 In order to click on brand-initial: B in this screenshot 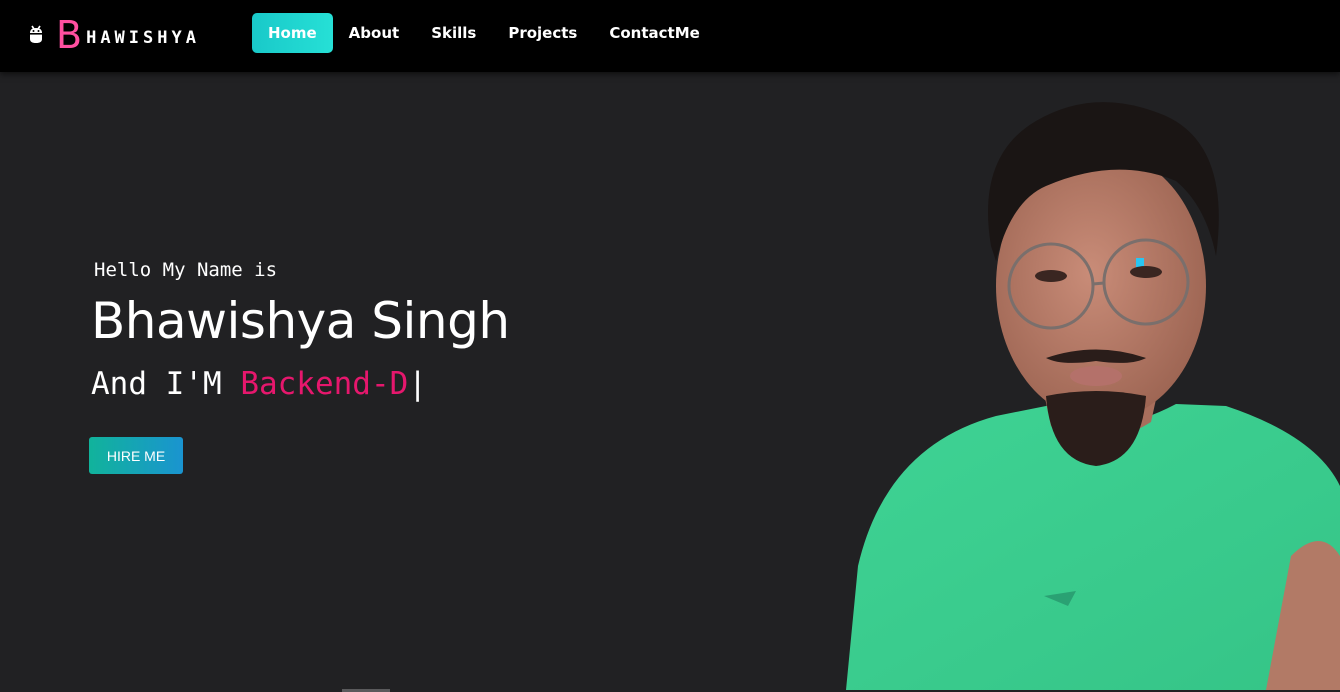, I will do `click(69, 35)`.